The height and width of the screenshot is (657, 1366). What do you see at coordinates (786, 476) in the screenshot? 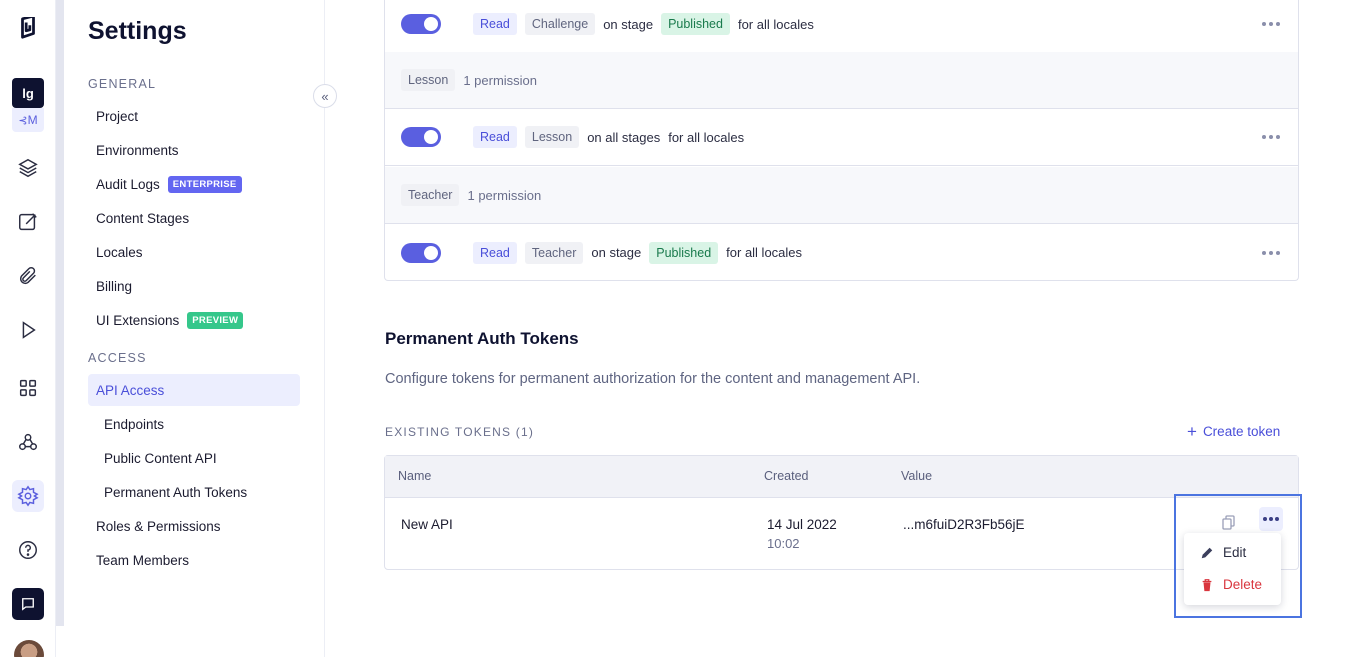
I see `column-created: Created` at bounding box center [786, 476].